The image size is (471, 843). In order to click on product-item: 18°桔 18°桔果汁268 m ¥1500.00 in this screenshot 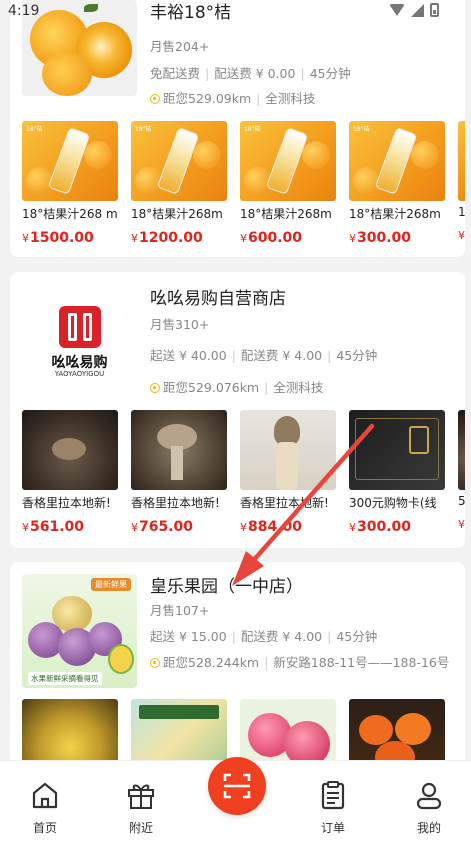, I will do `click(70, 183)`.